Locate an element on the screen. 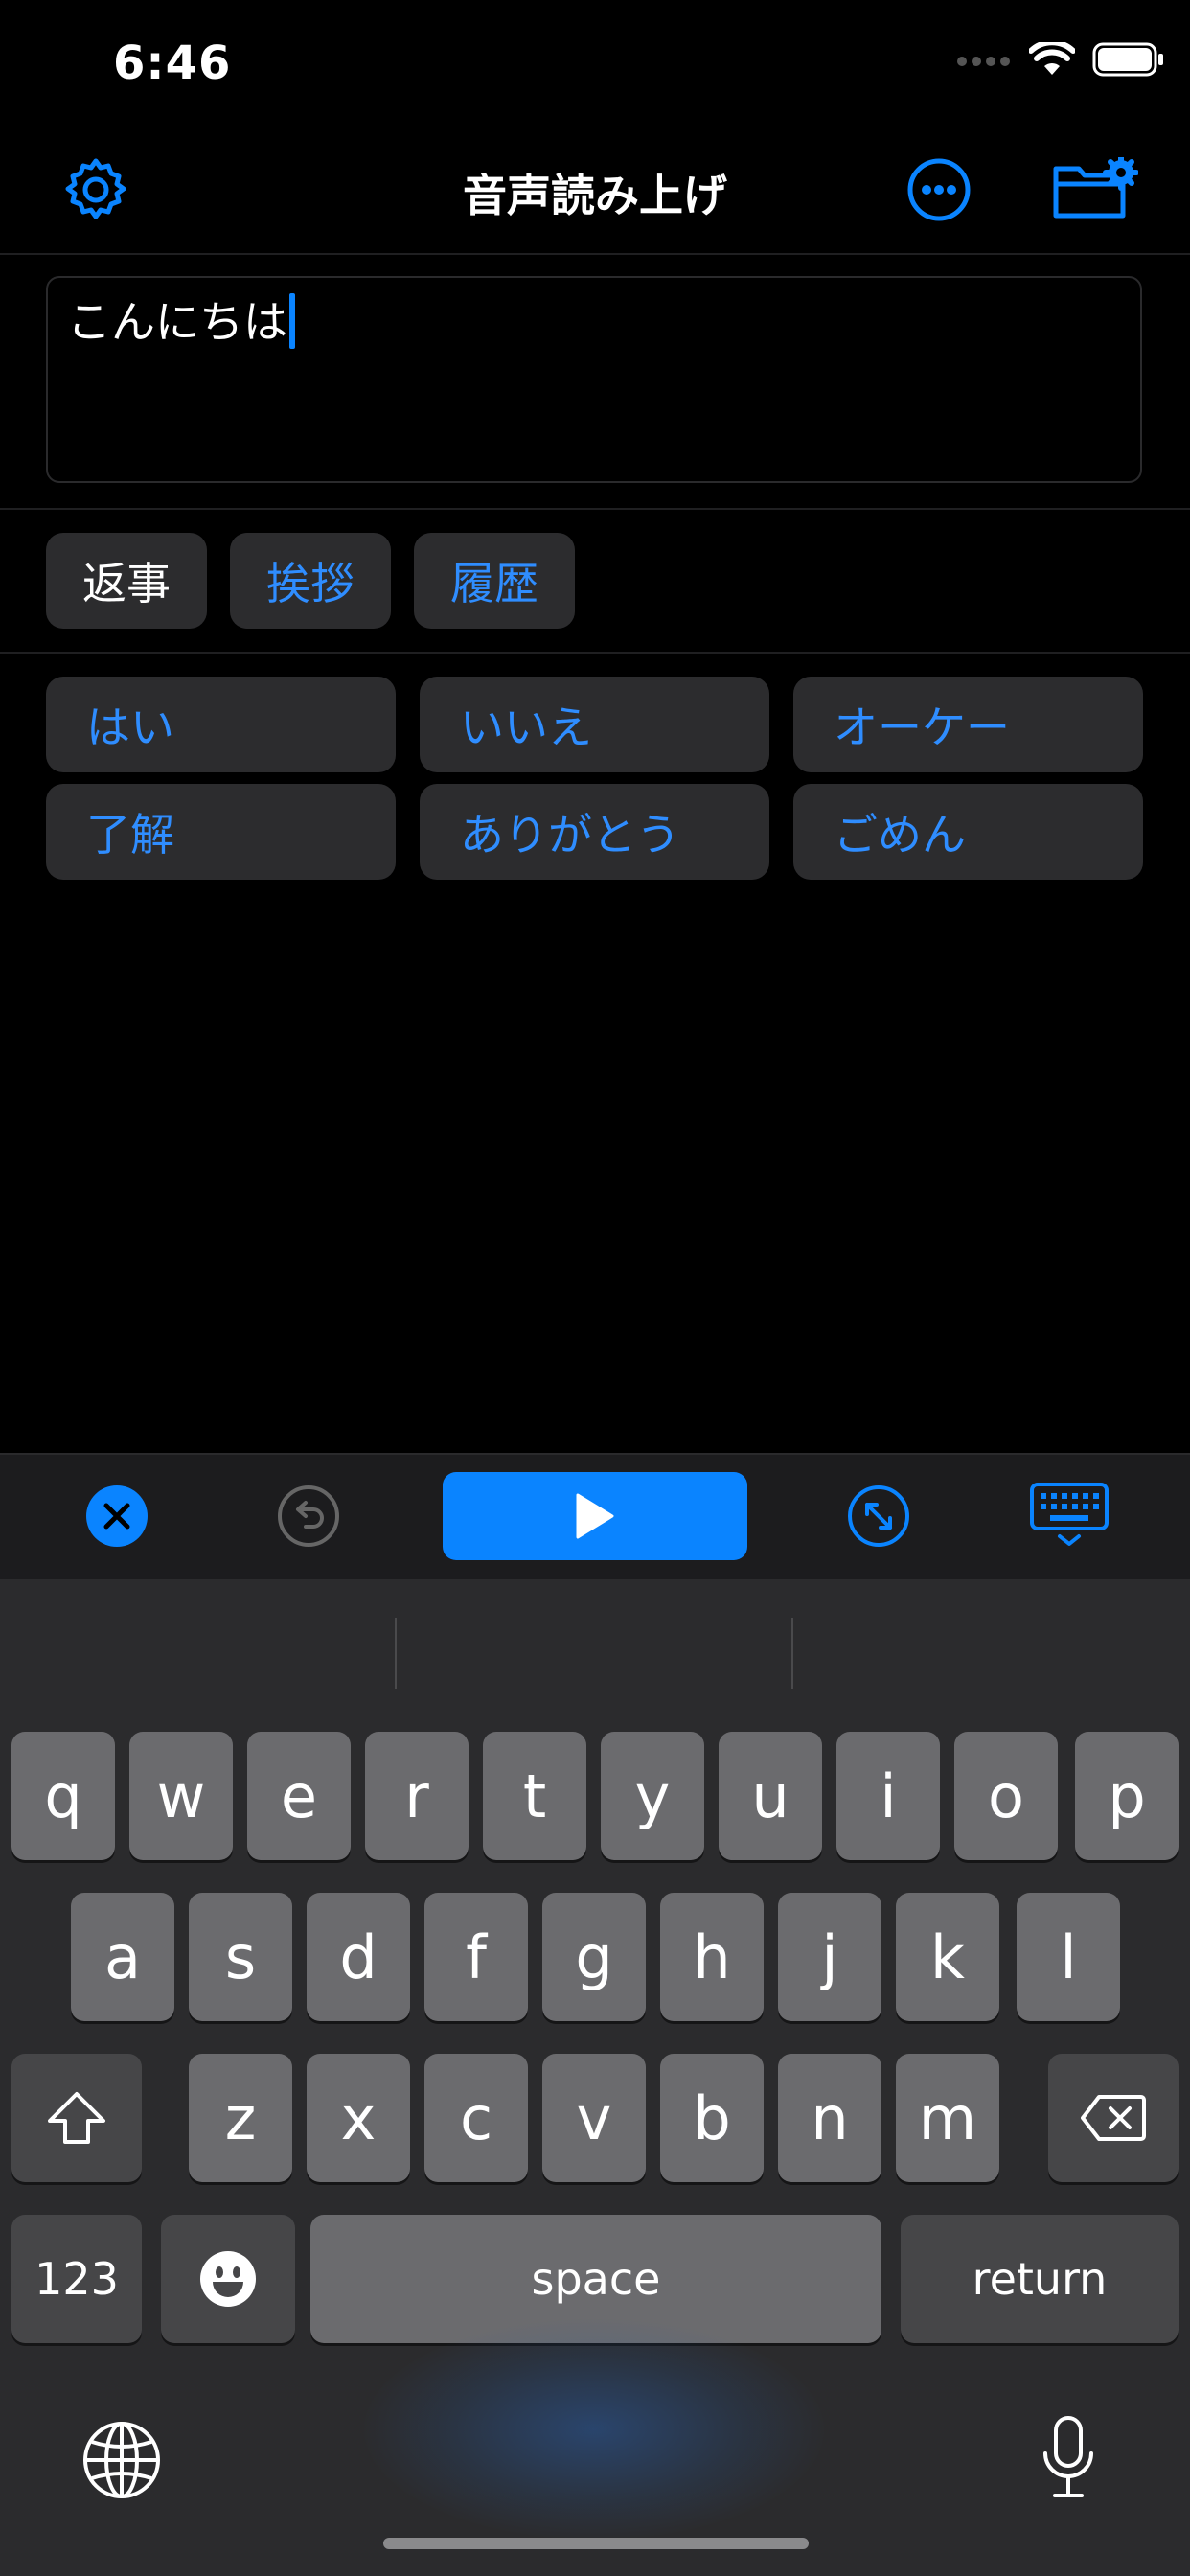 This screenshot has height=2576, width=1190. key-i: i is located at coordinates (888, 1796).